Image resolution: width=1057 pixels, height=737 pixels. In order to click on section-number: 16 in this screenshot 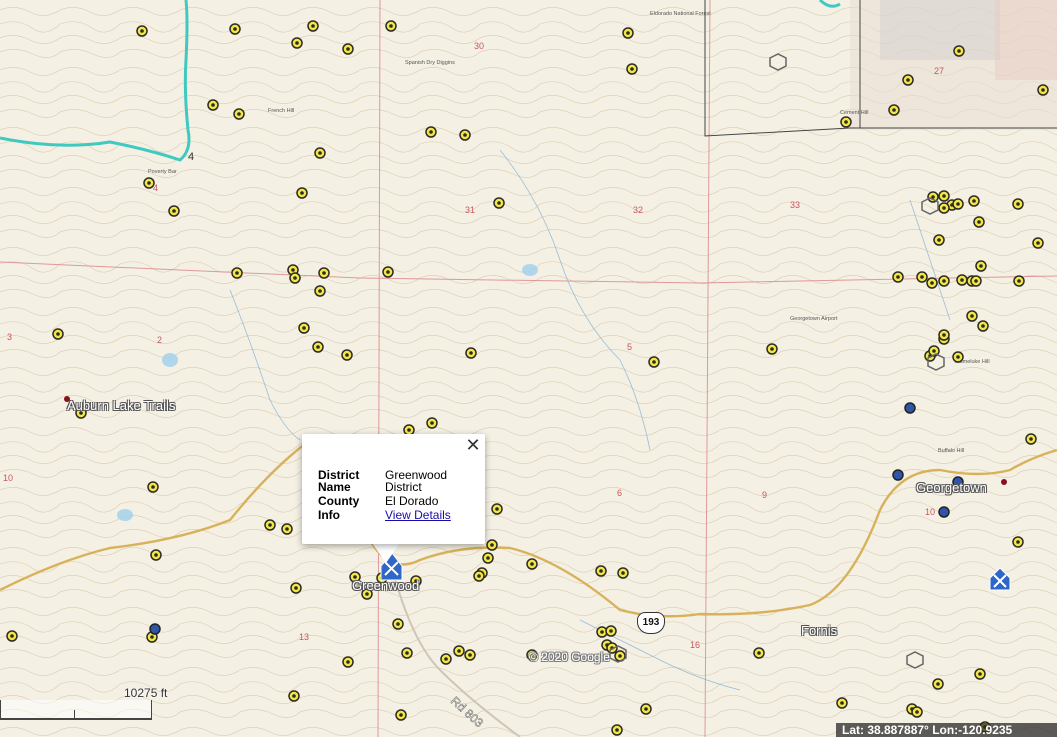, I will do `click(695, 645)`.